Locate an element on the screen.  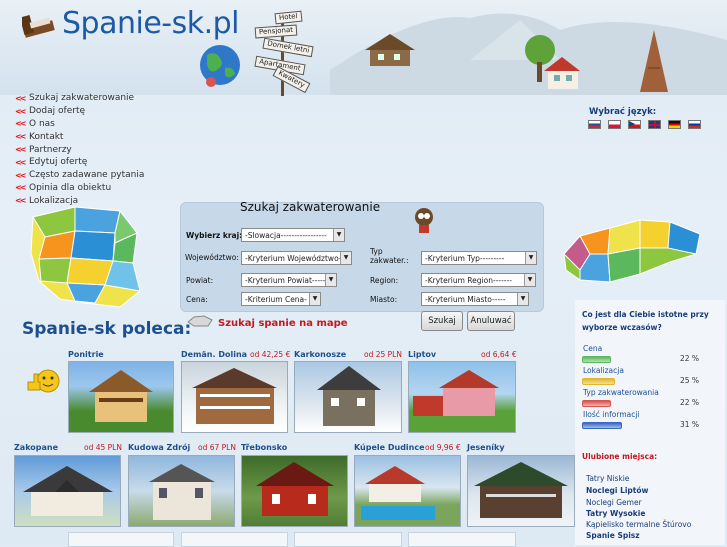
site-logo: Spanie-sk.pl is located at coordinates (151, 23).